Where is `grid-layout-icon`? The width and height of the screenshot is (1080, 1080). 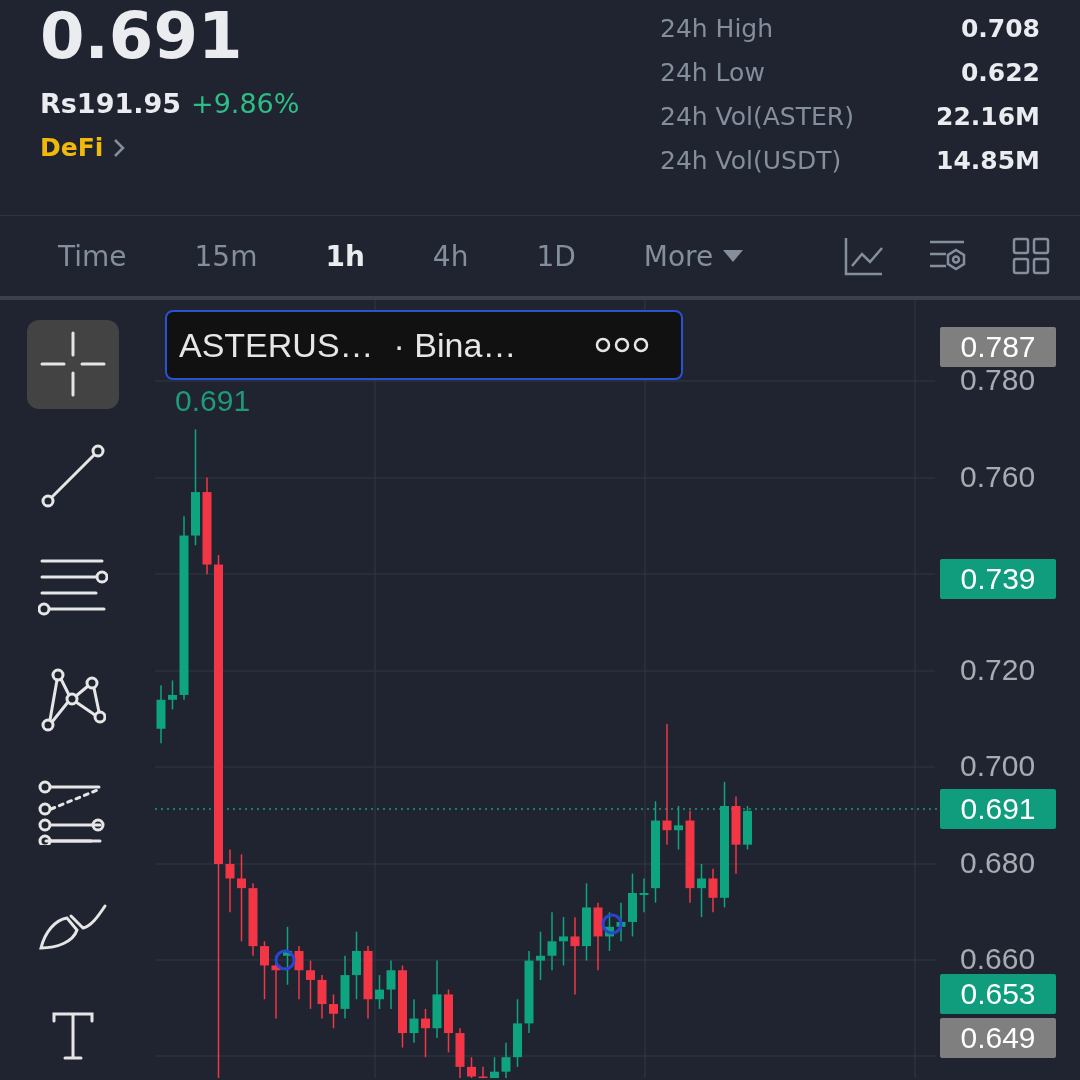 grid-layout-icon is located at coordinates (1031, 256).